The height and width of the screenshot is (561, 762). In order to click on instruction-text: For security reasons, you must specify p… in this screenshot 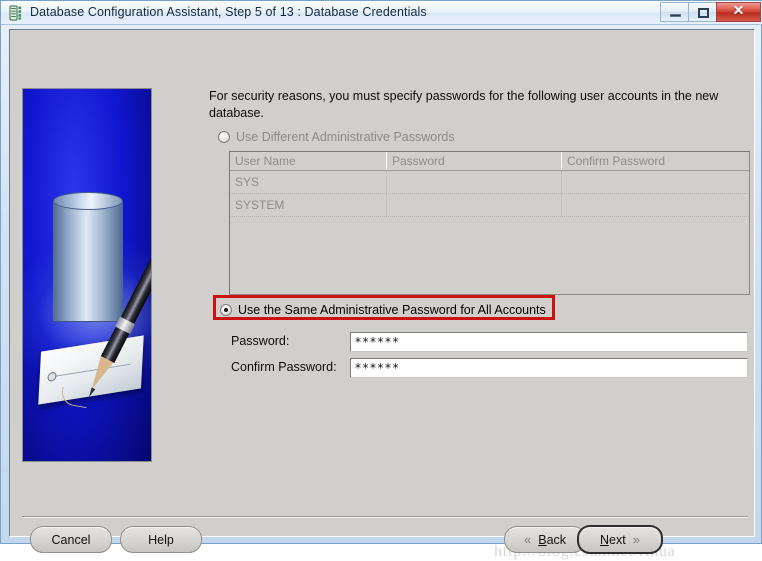, I will do `click(464, 104)`.